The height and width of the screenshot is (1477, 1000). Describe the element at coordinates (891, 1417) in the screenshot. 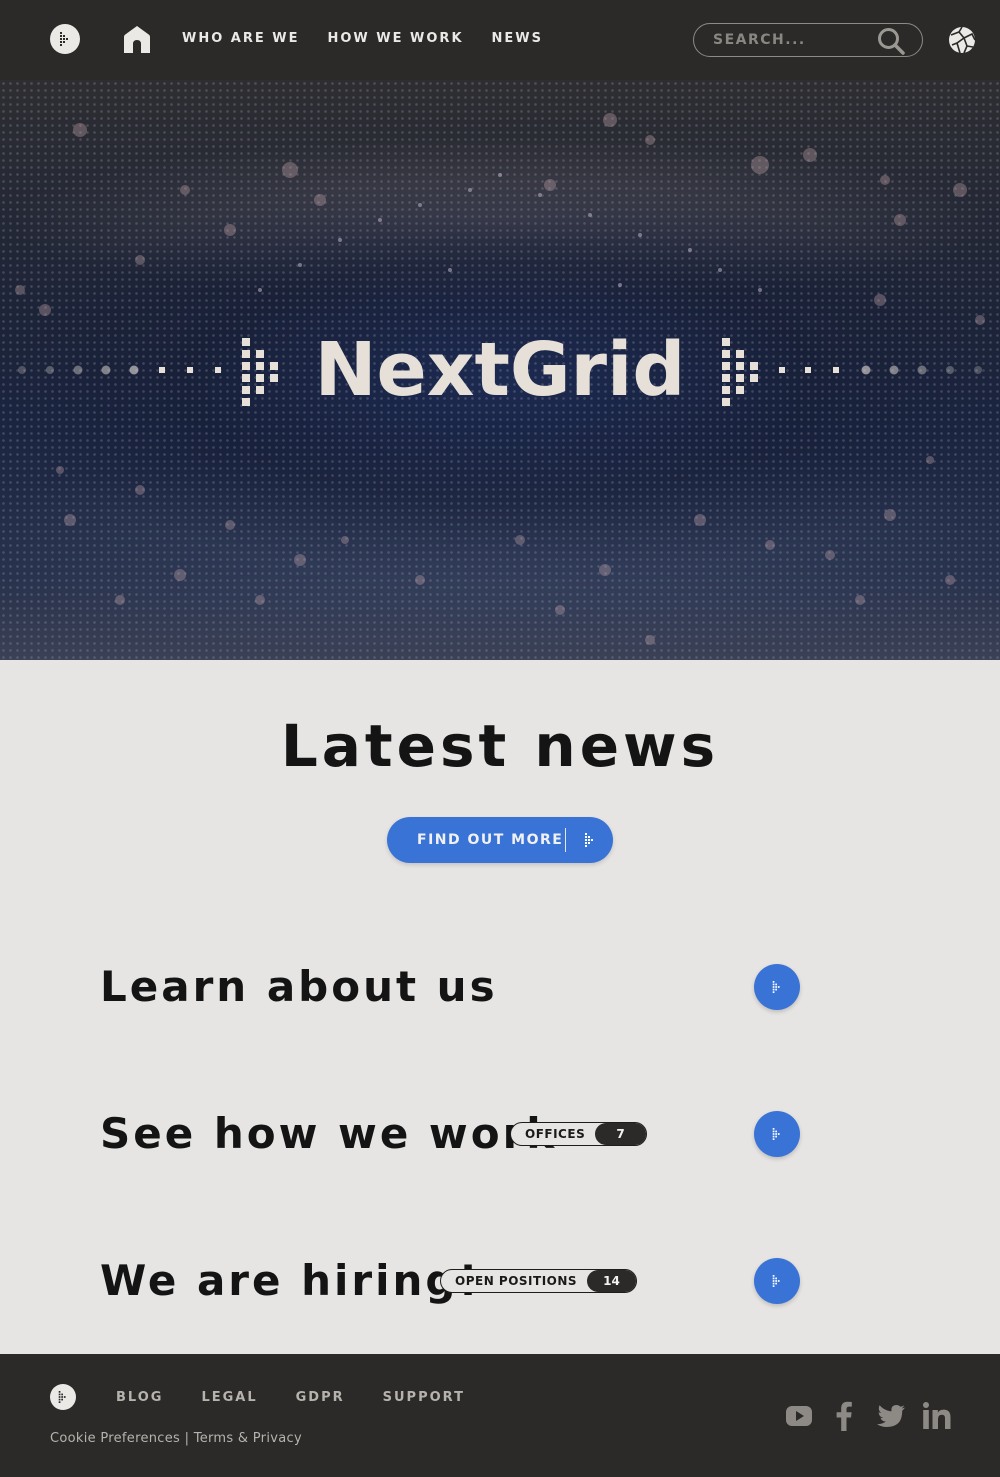

I see `twitter-icon` at that location.